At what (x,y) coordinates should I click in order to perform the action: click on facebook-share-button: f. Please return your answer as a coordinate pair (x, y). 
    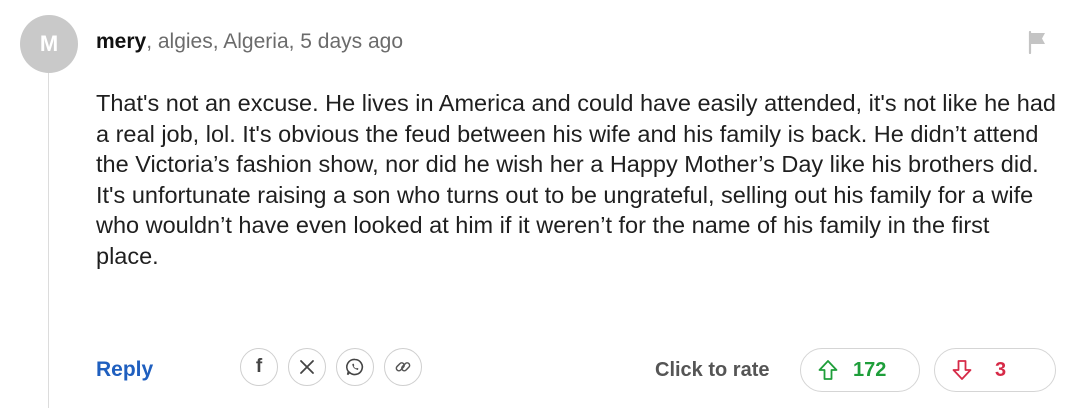
    Looking at the image, I should click on (259, 367).